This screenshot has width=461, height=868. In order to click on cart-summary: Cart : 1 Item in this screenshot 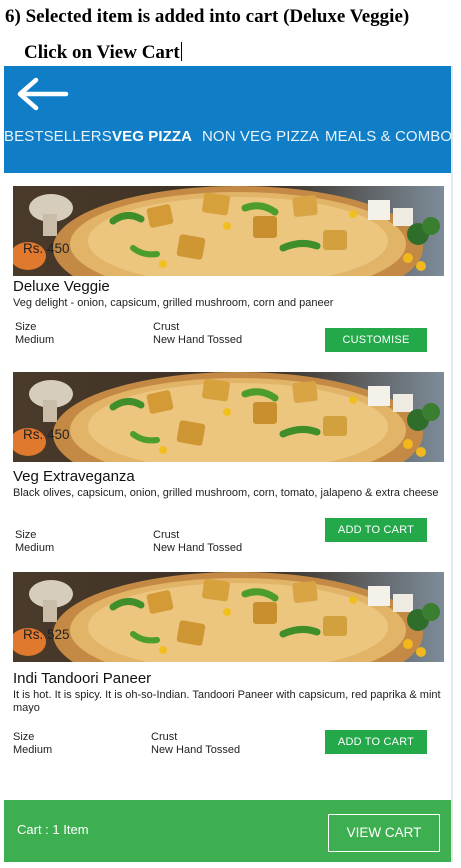, I will do `click(53, 829)`.